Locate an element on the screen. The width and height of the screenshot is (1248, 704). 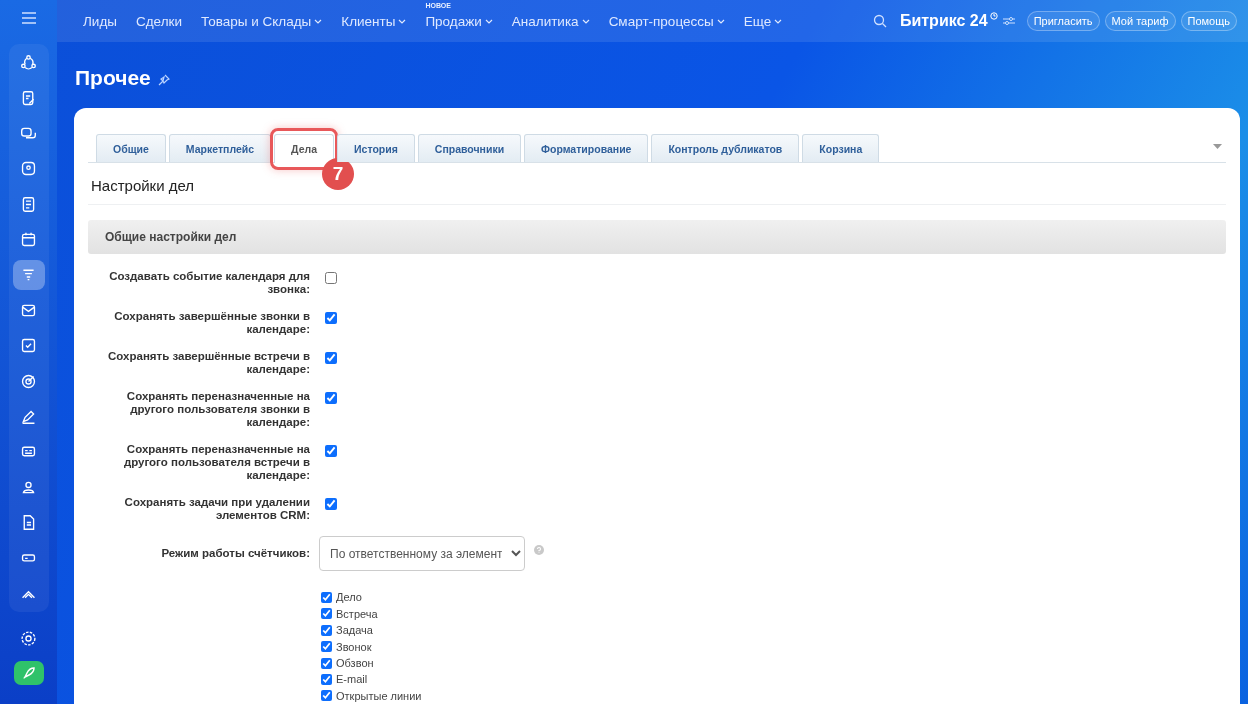
setting-label: Сохранять задачи при удалении элементов CRM: is located at coordinates (216, 509).